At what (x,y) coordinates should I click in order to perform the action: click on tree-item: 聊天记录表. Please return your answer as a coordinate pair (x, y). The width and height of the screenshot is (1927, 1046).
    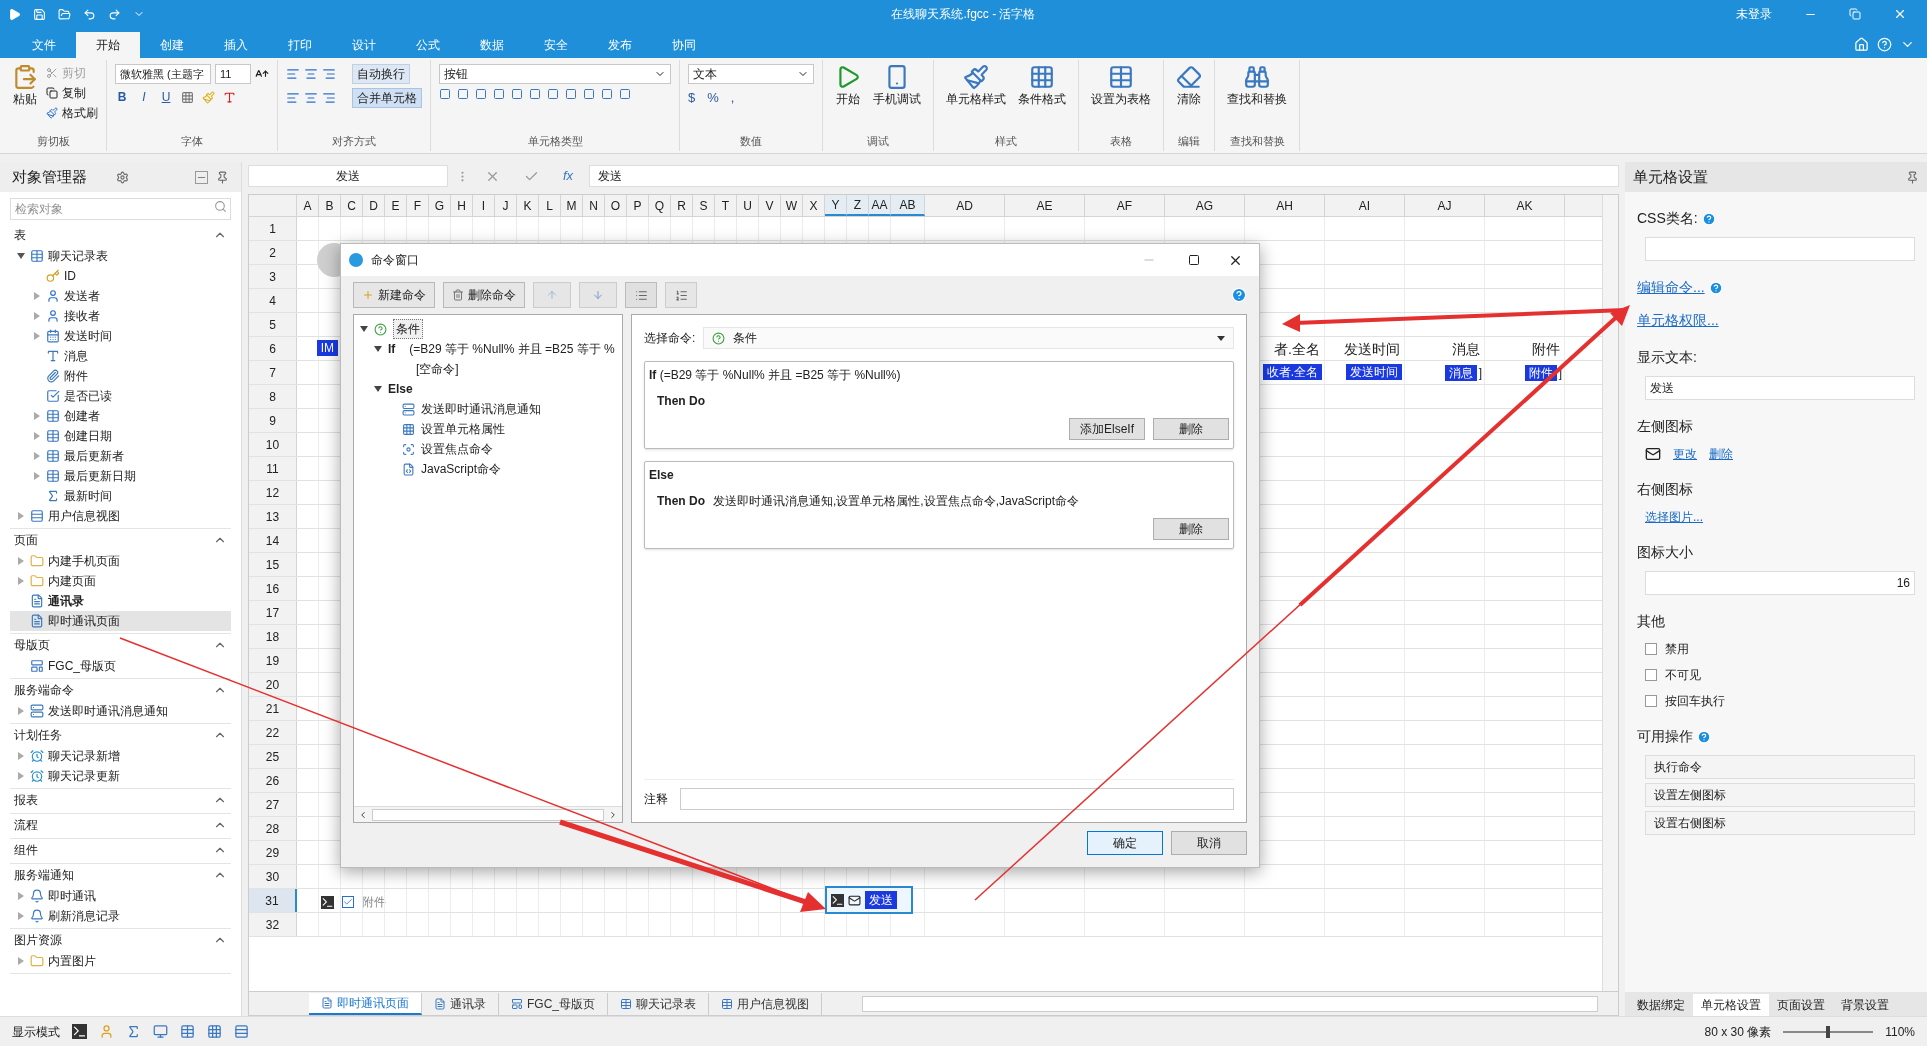
    Looking at the image, I should click on (120, 256).